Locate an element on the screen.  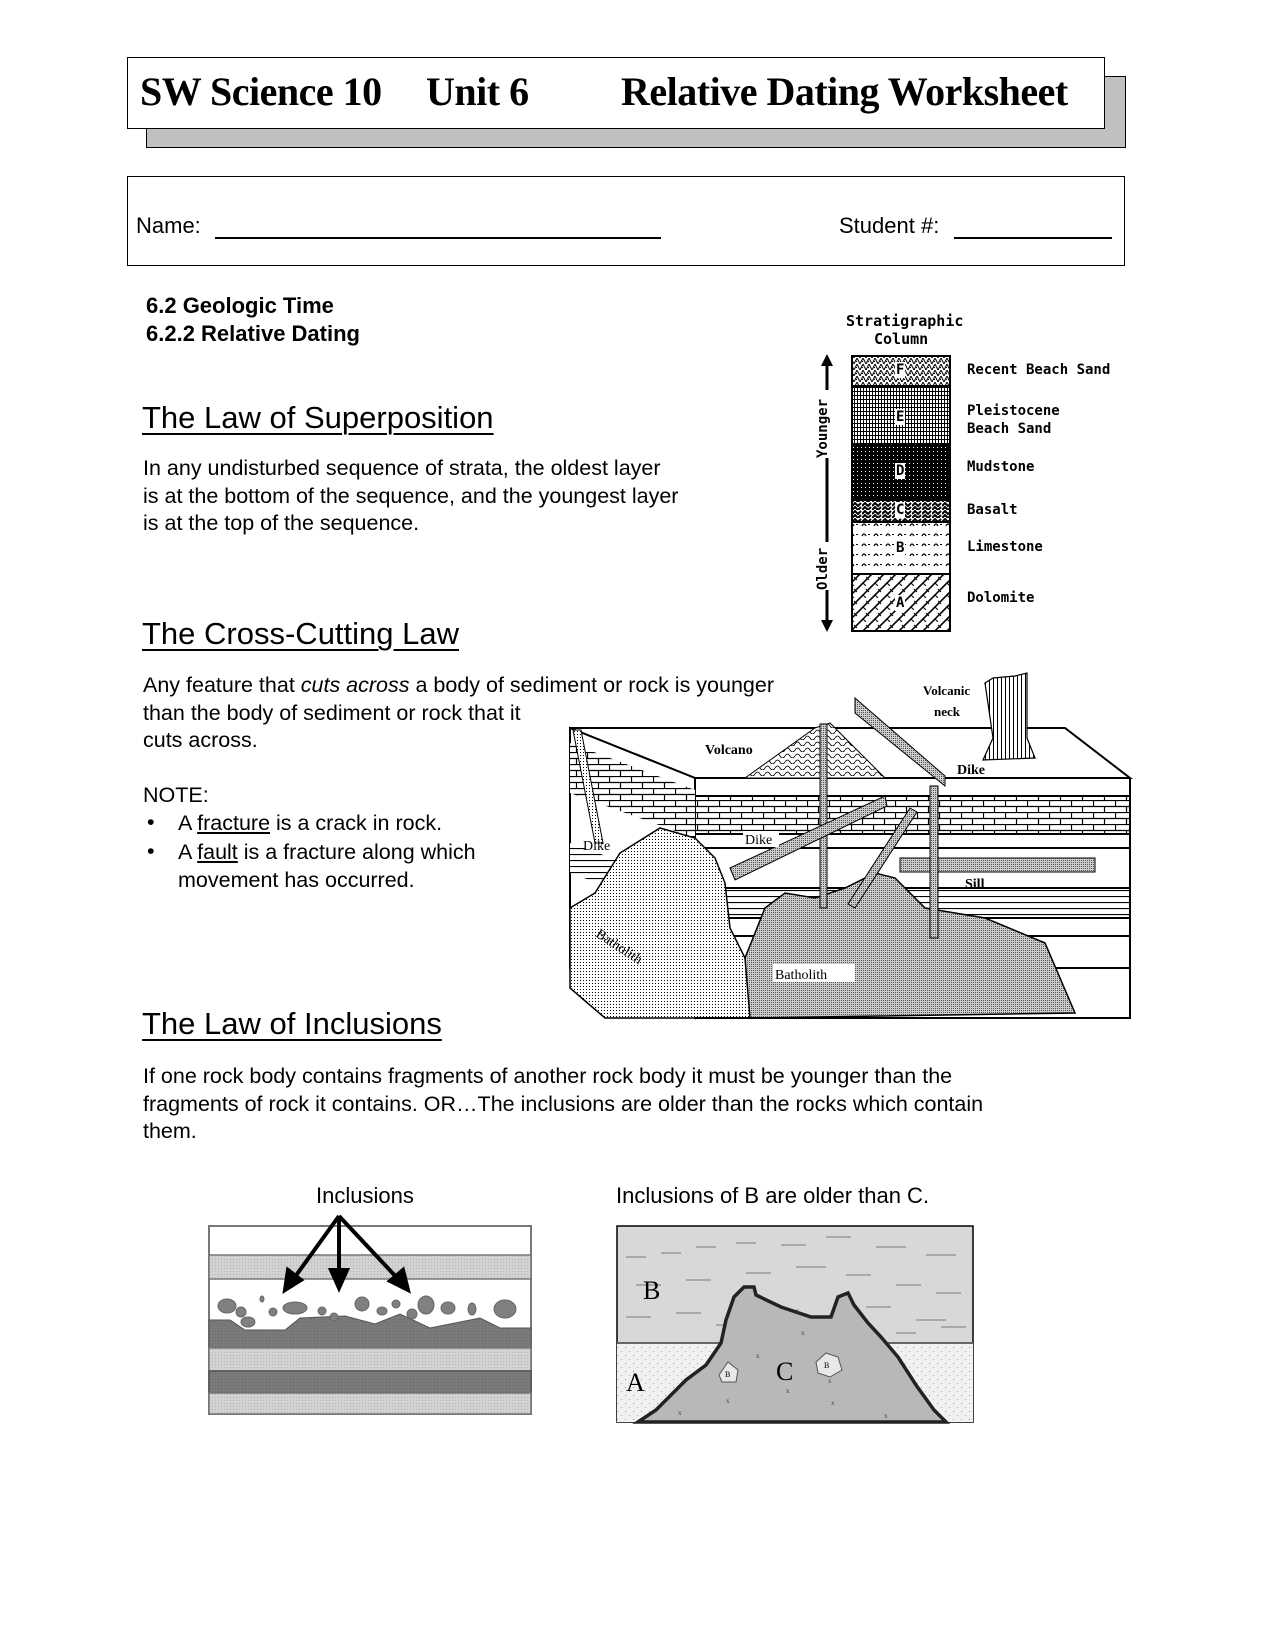
label-c: C is located at coordinates (784, 1371).